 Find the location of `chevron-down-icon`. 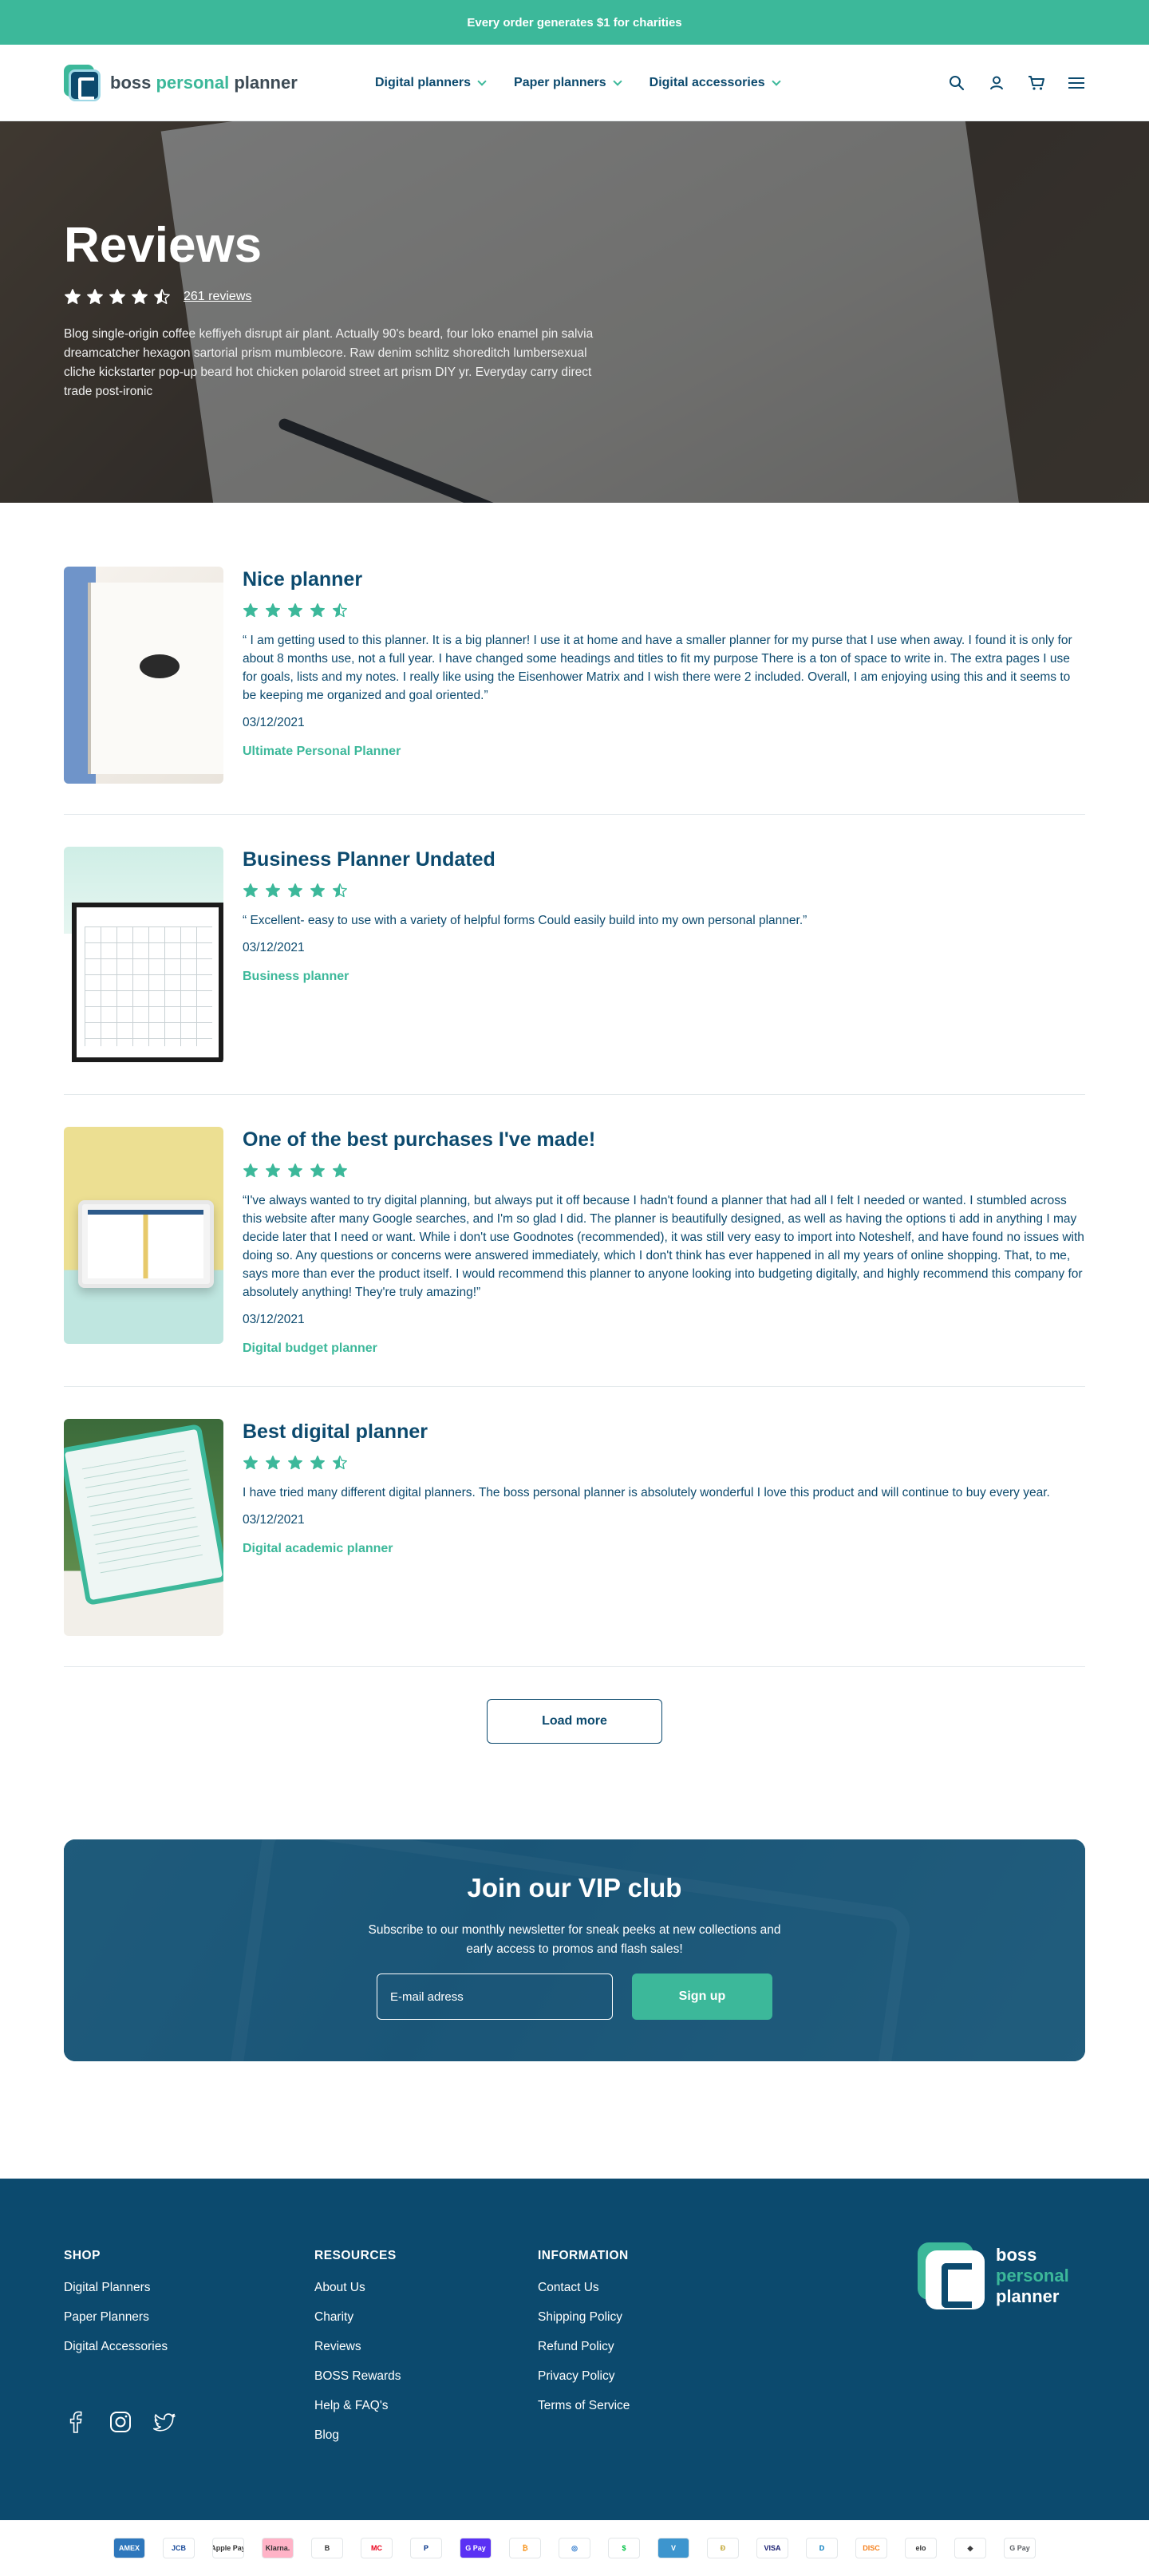

chevron-down-icon is located at coordinates (482, 81).